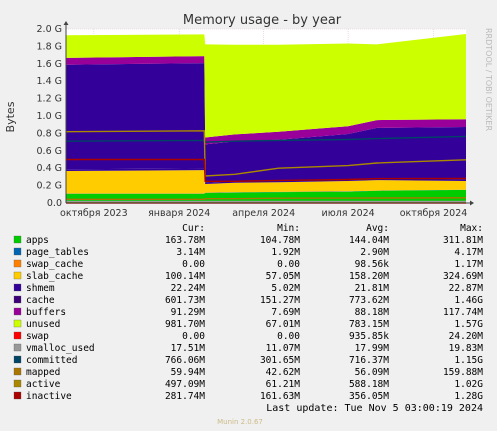 Image resolution: width=497 pixels, height=431 pixels. What do you see at coordinates (372, 288) in the screenshot?
I see `legend-value-avg: 21.81M` at bounding box center [372, 288].